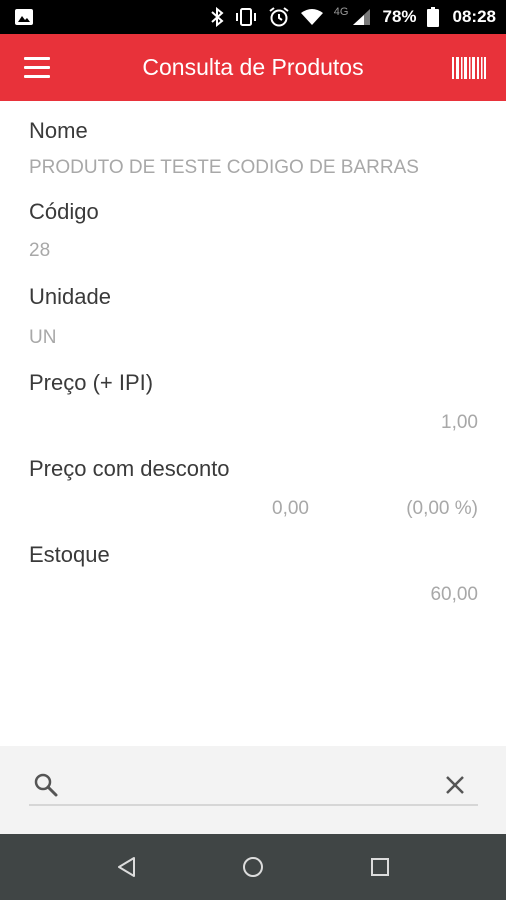 The width and height of the screenshot is (506, 900). Describe the element at coordinates (279, 17) in the screenshot. I see `alarm-icon` at that location.